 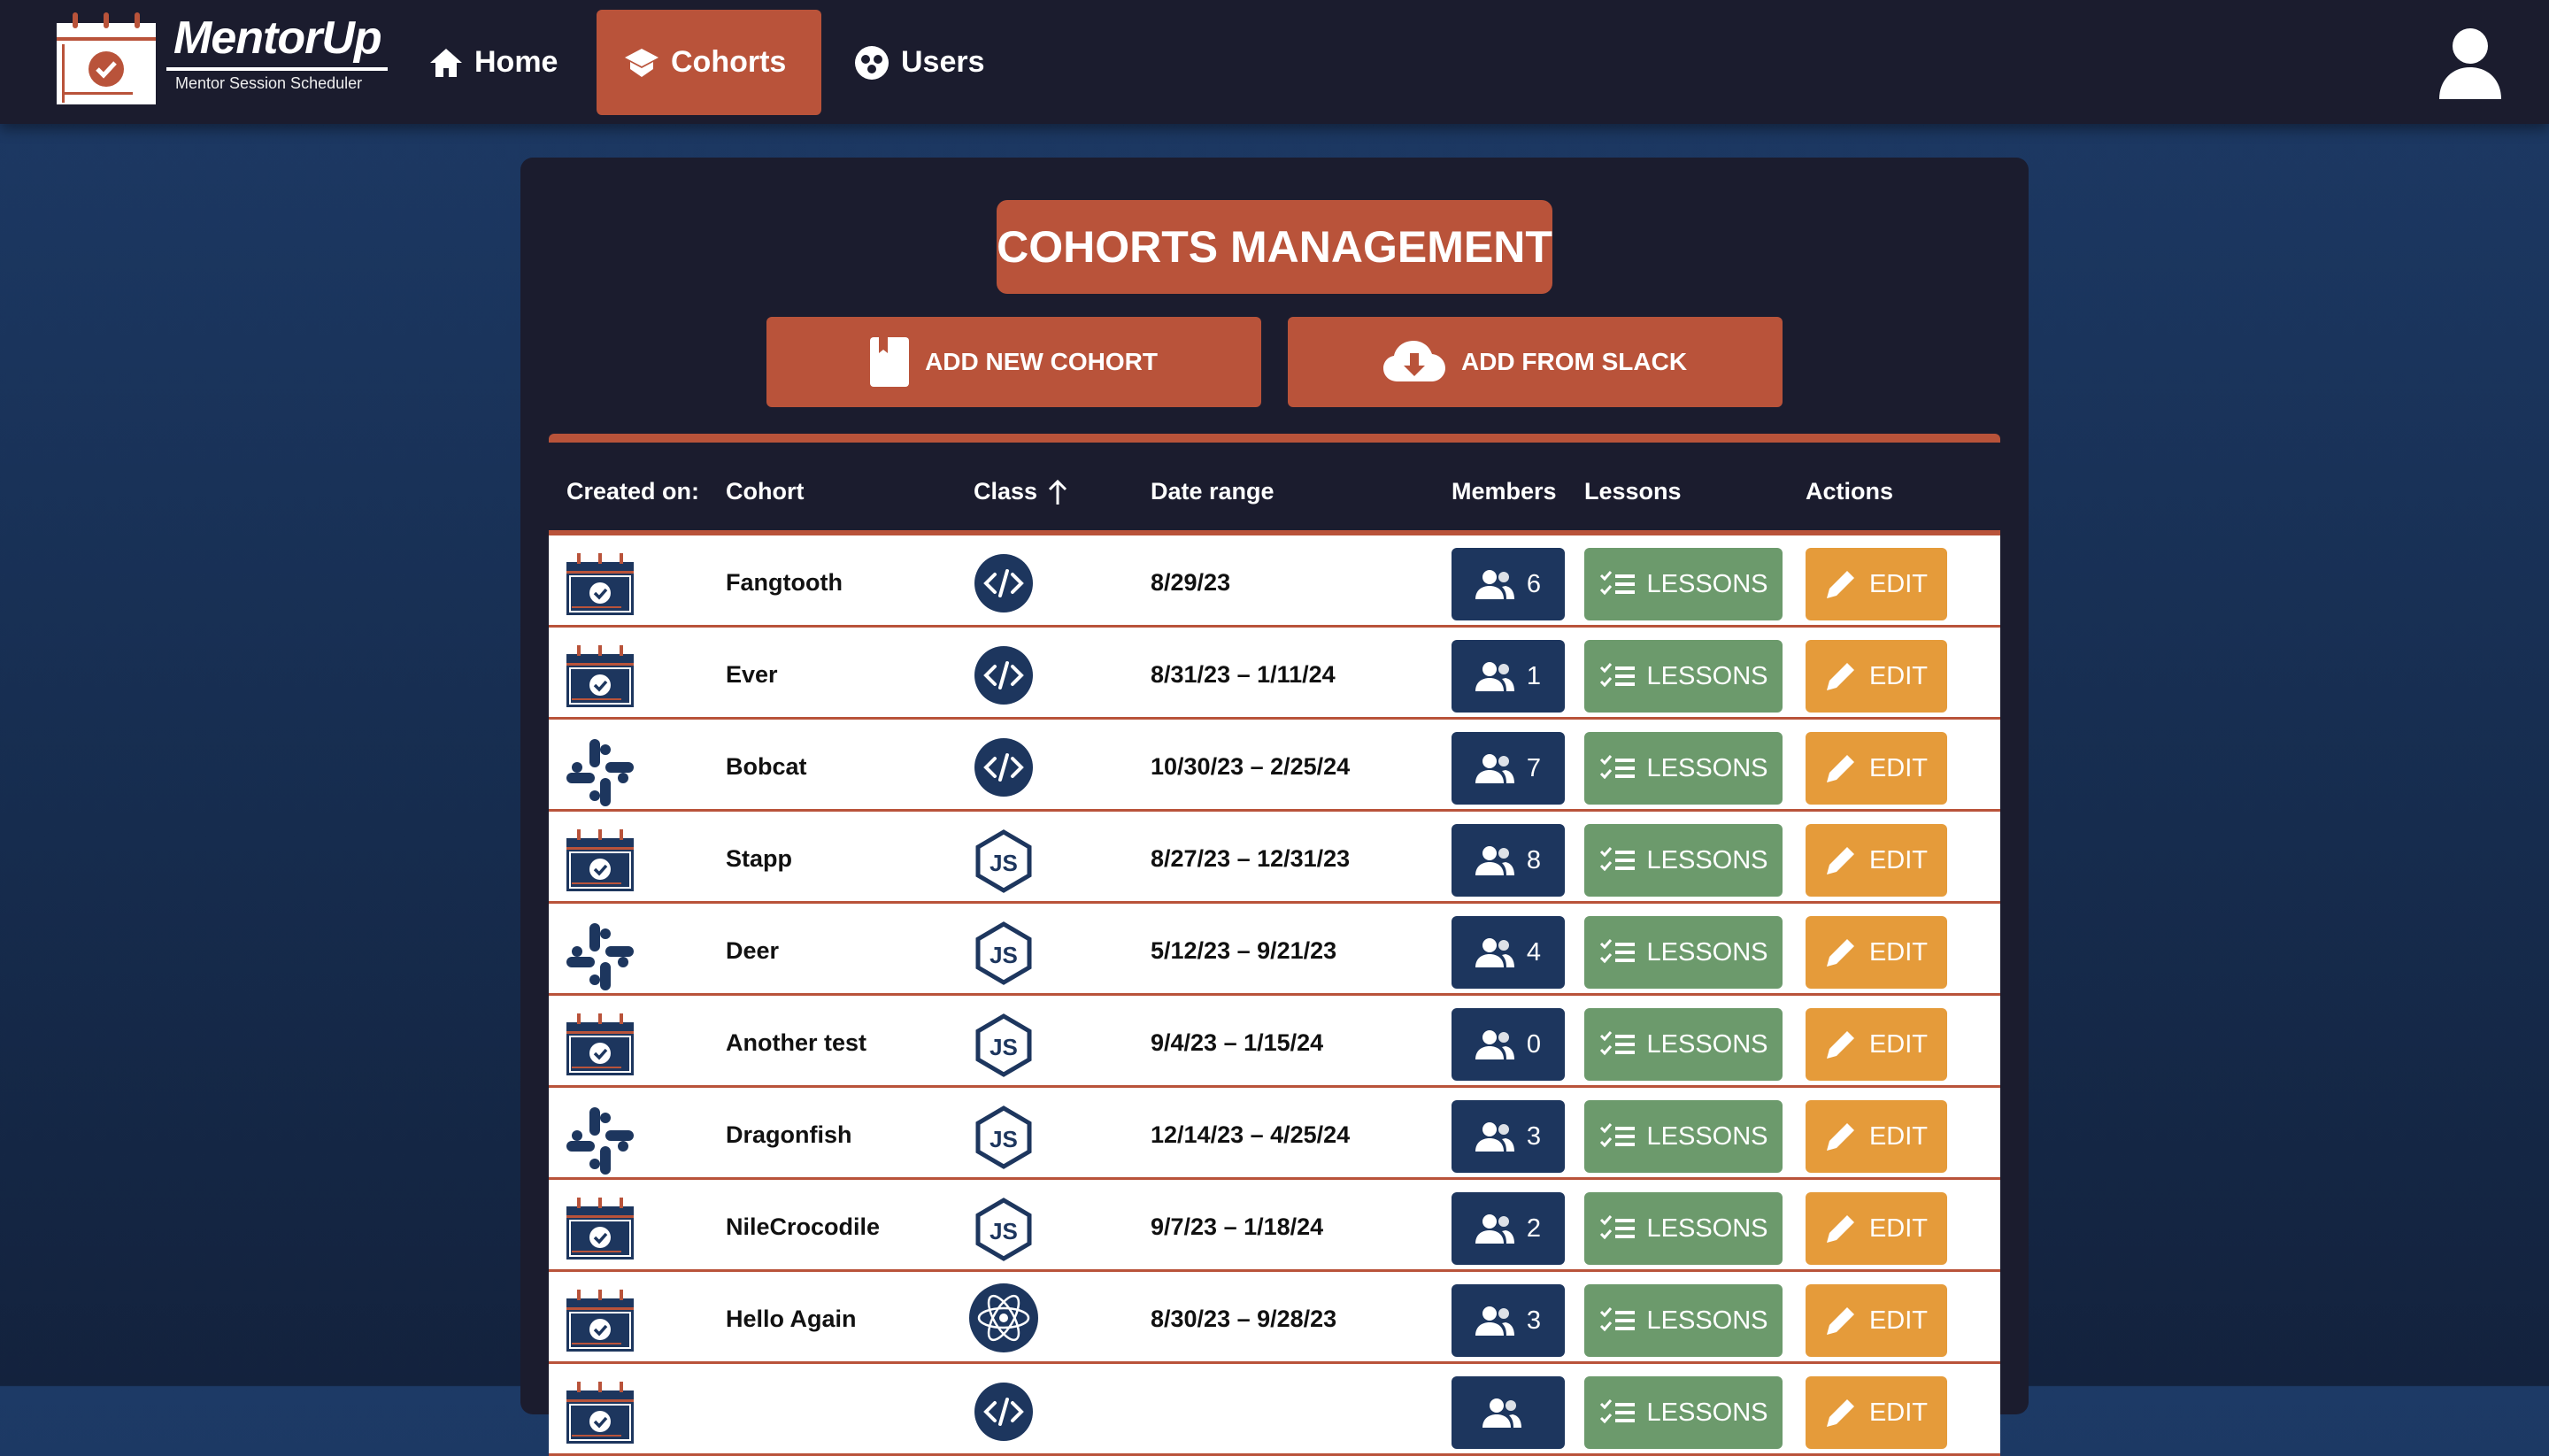 What do you see at coordinates (516, 62) in the screenshot?
I see `nav-home-label: Home` at bounding box center [516, 62].